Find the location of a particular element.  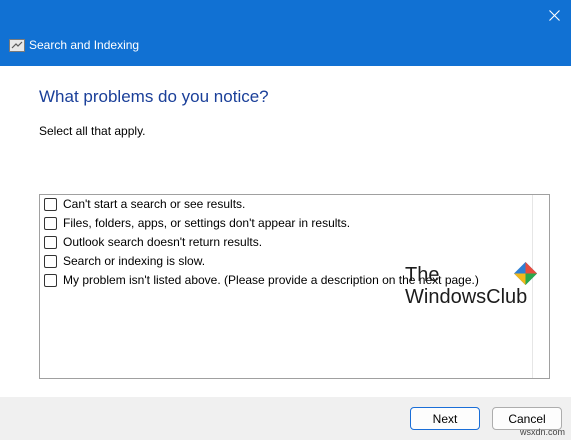

watermark-line2: WindowsClub is located at coordinates (466, 297).